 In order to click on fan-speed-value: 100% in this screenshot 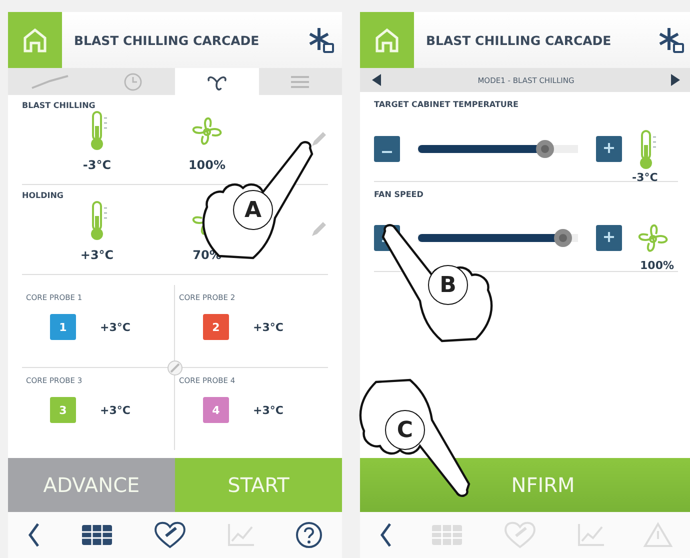, I will do `click(207, 165)`.